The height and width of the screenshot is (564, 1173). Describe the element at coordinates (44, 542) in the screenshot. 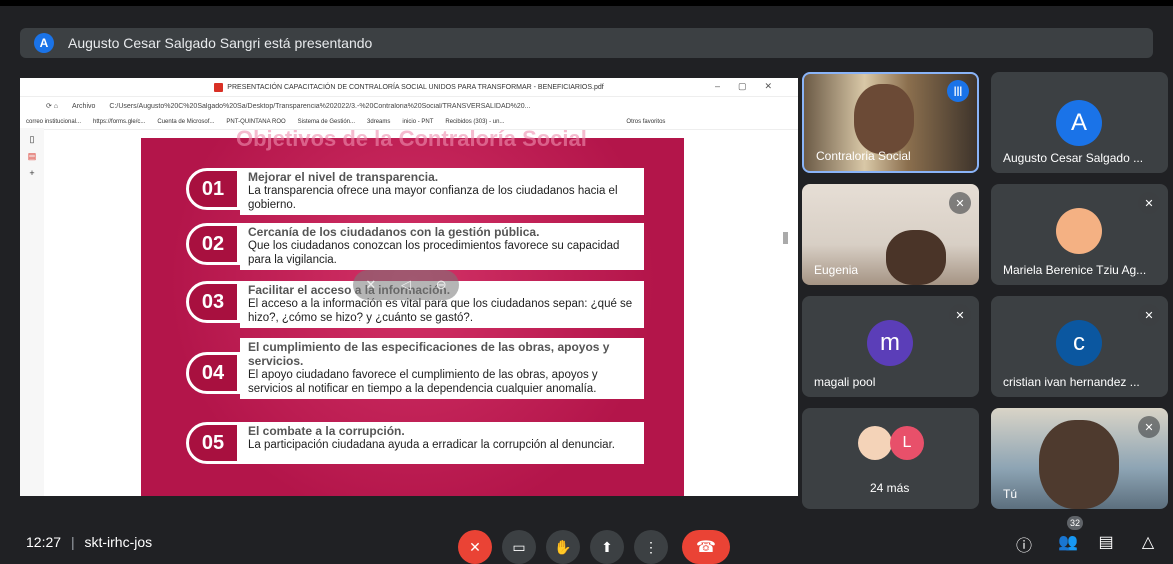

I see `clock-time: 12:27` at that location.